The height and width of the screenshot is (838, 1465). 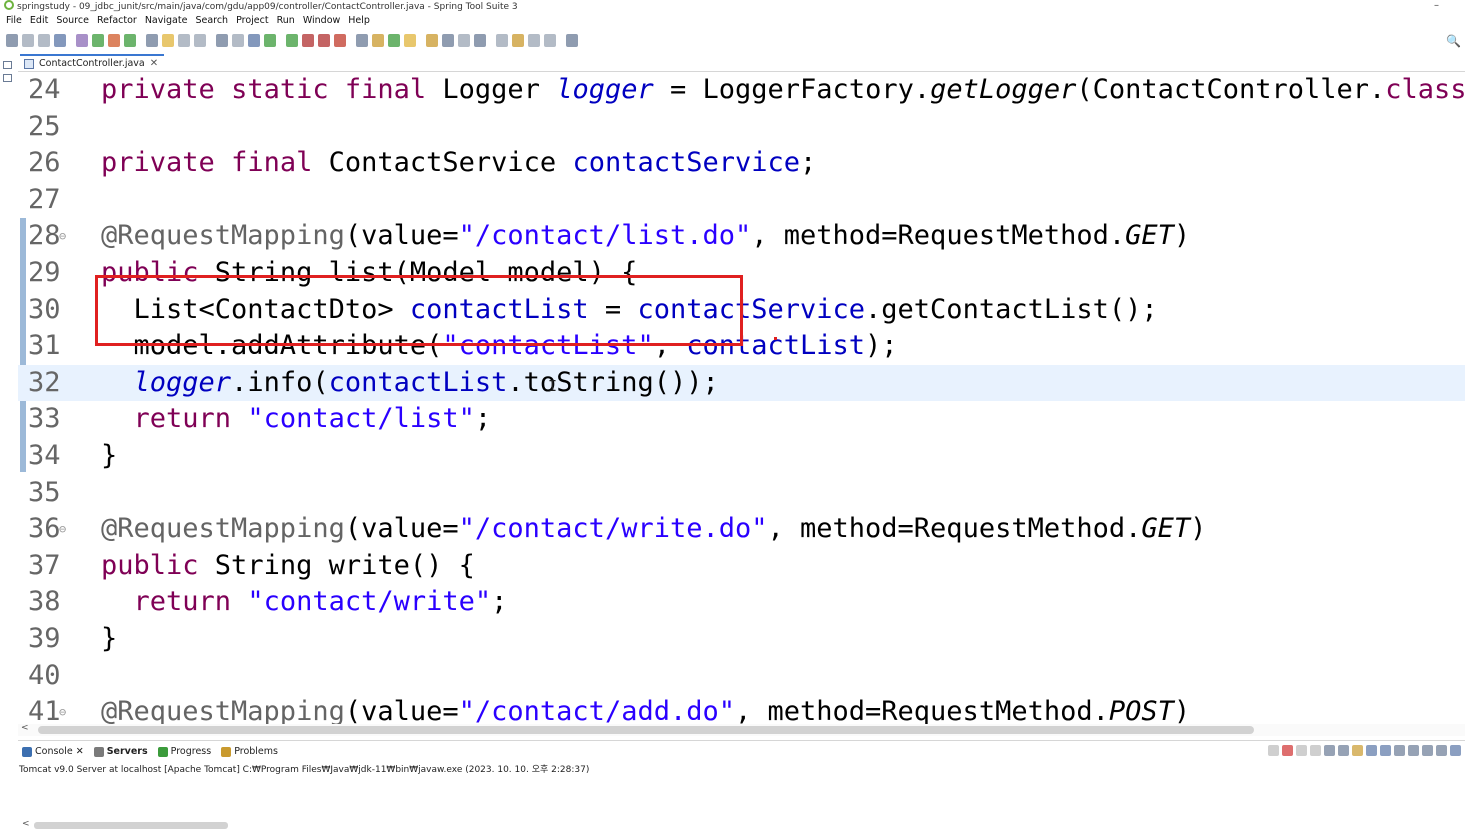 What do you see at coordinates (39, 21) in the screenshot?
I see `menu-edit: Edit` at bounding box center [39, 21].